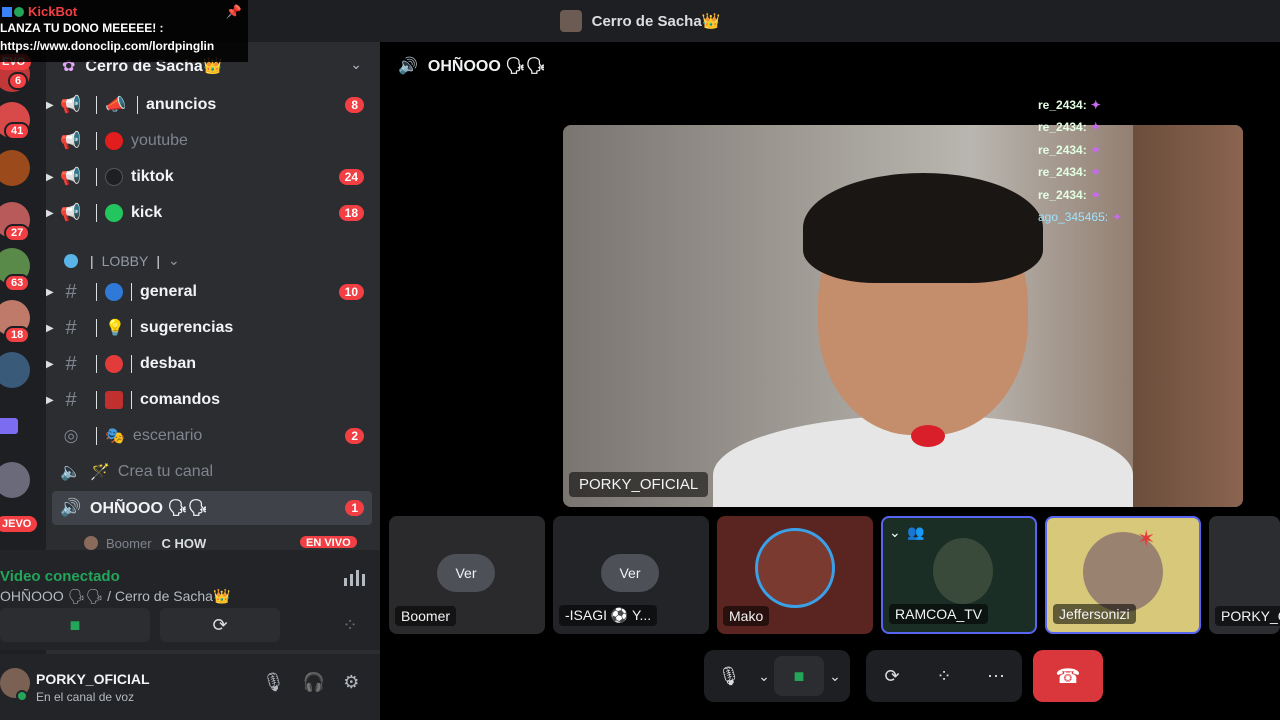 The image size is (1280, 720). I want to click on participant-tile: PORKY_O, so click(1244, 575).